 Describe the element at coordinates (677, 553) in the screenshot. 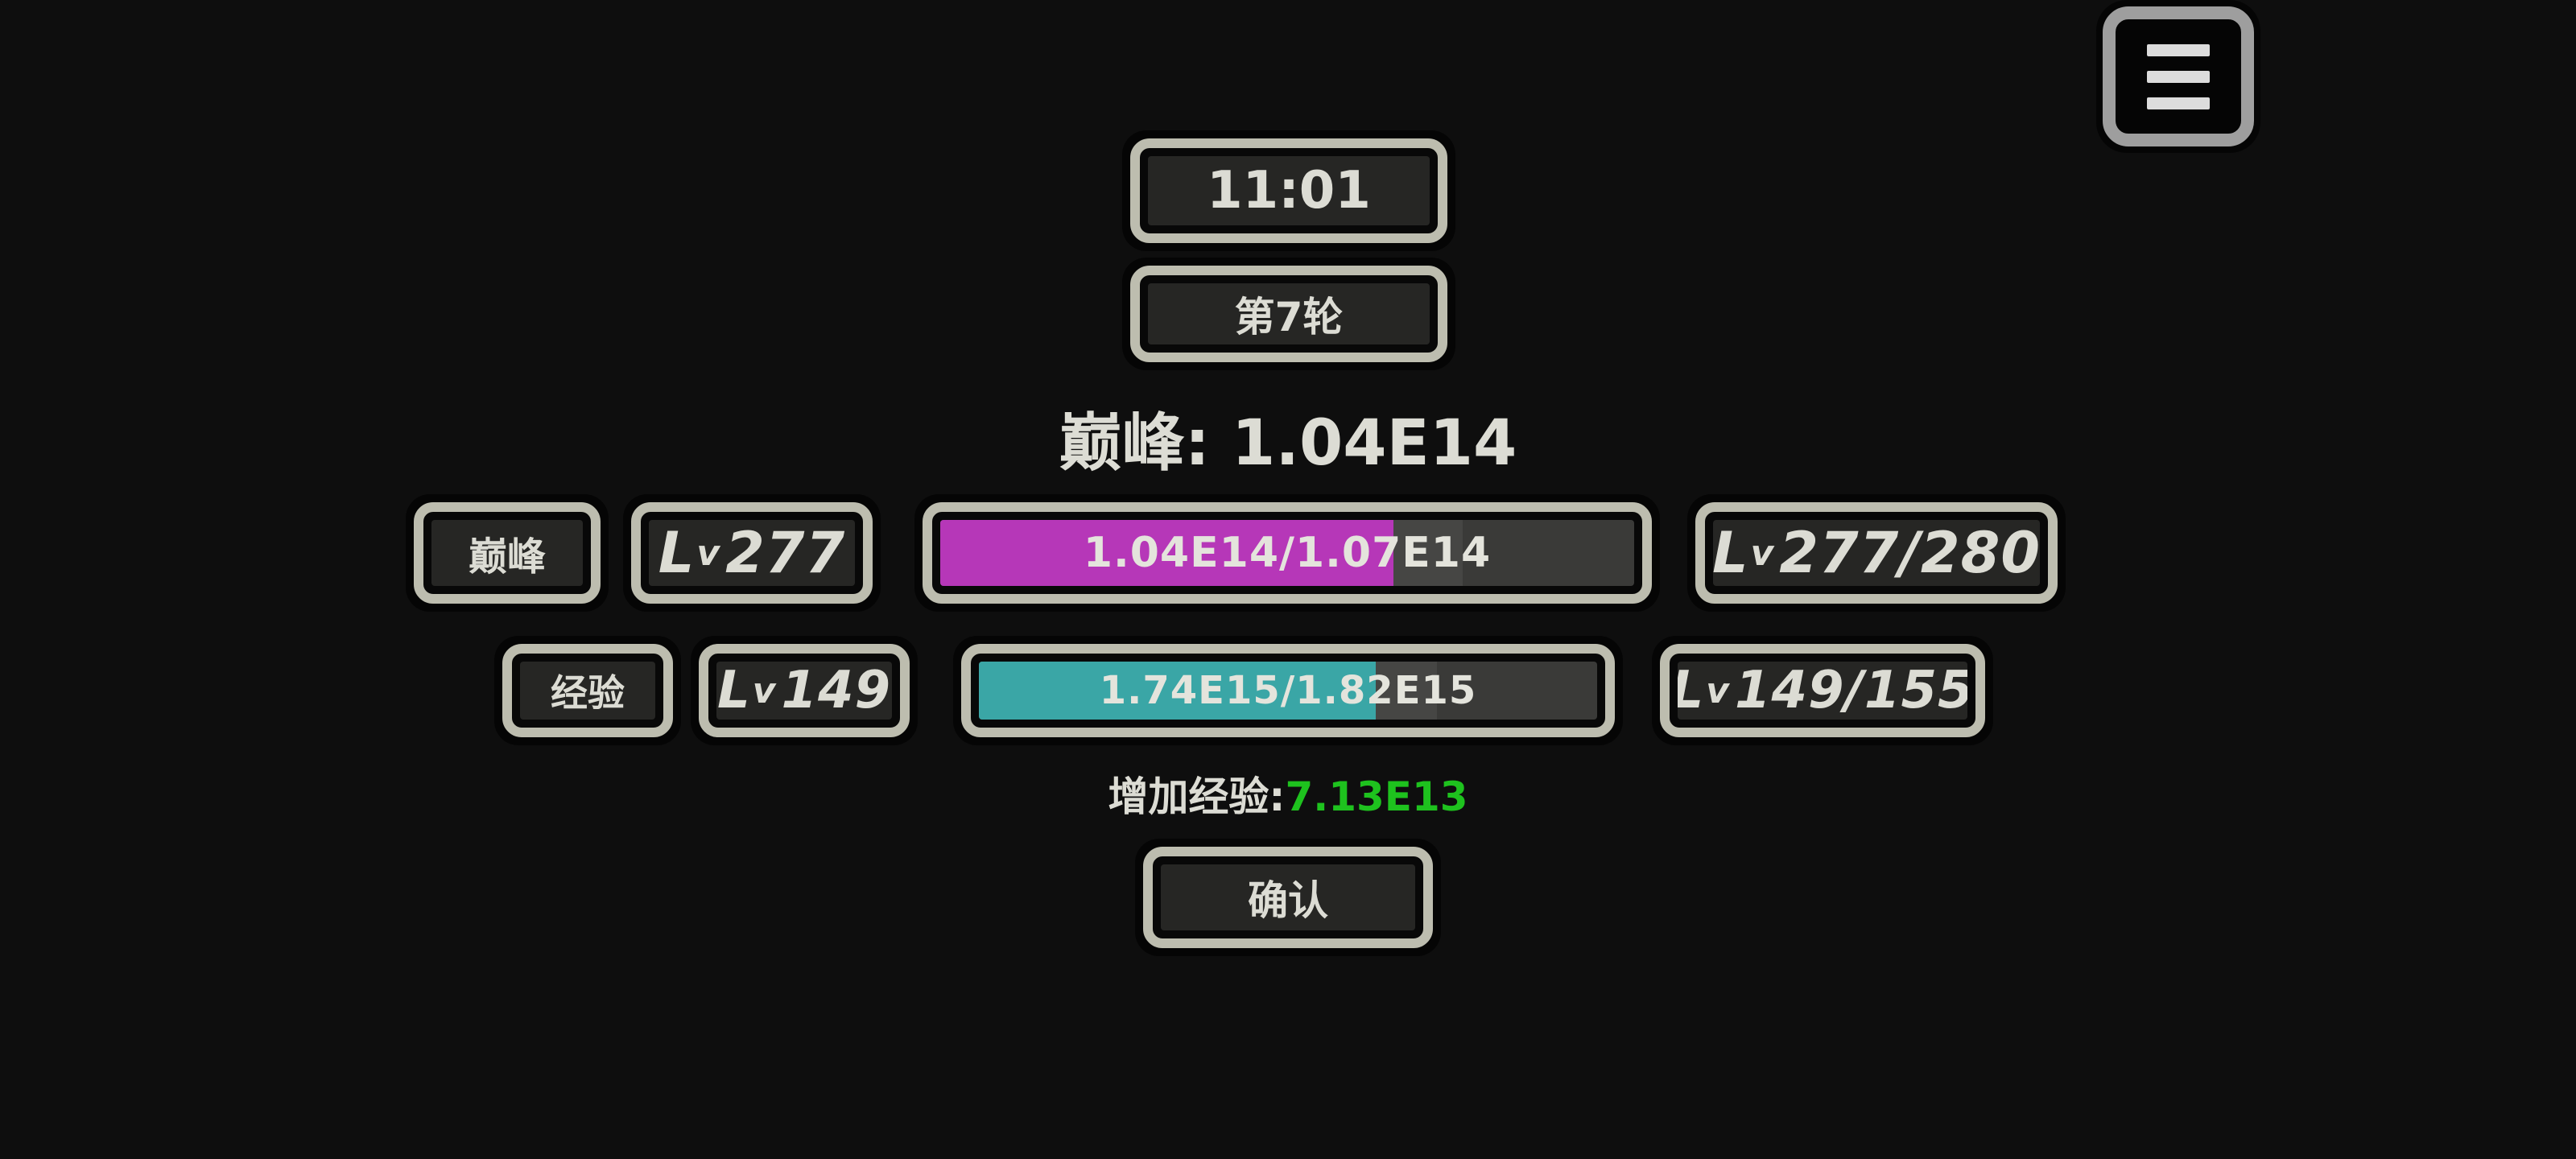

I see `peak-lv-prefix: L` at that location.